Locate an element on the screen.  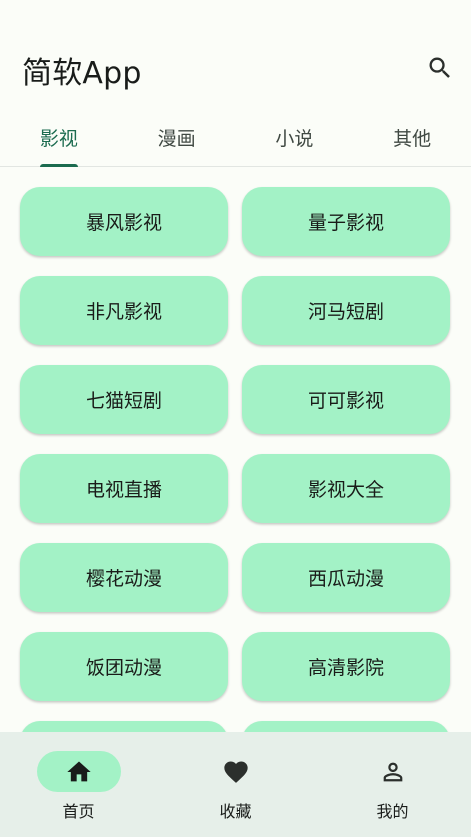
search-button is located at coordinates (440, 68).